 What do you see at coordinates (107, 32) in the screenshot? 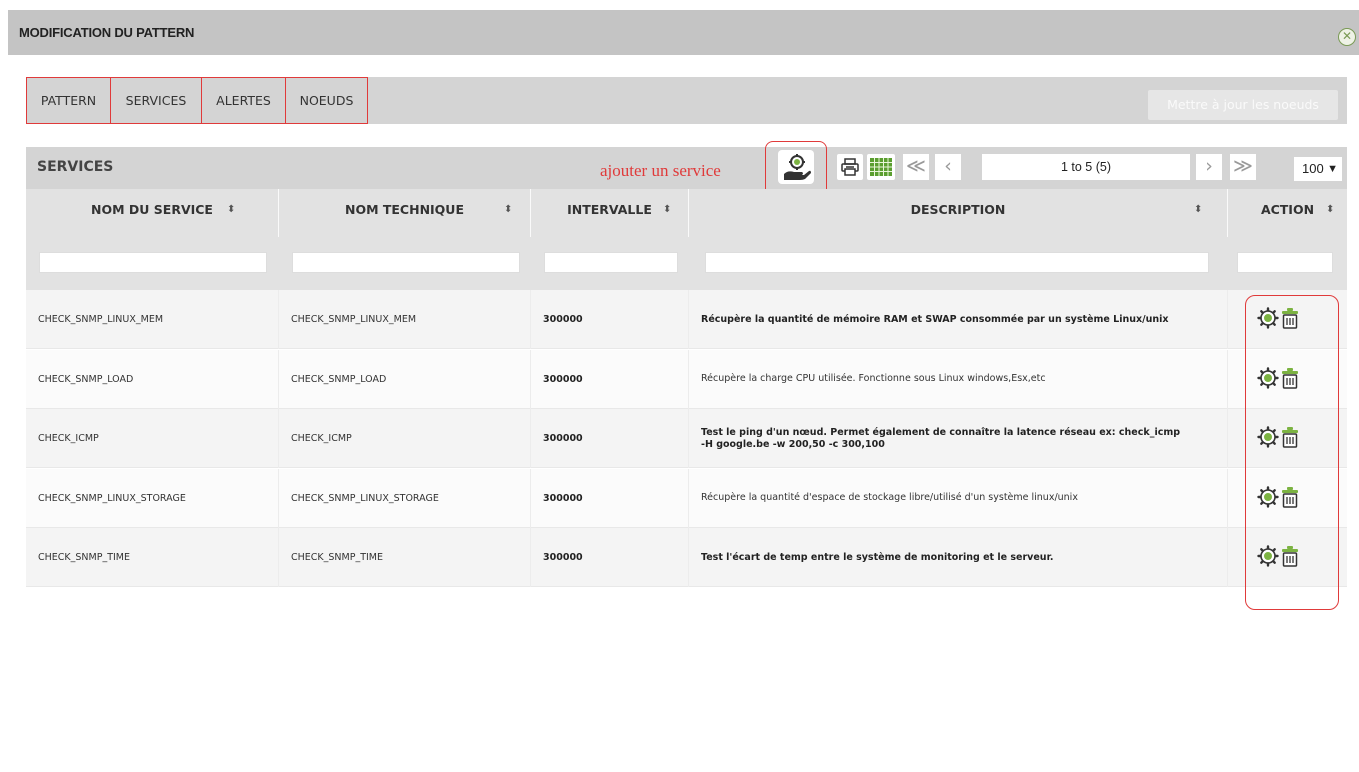
I see `modal-title: MODIFICATION DU PATTERN` at bounding box center [107, 32].